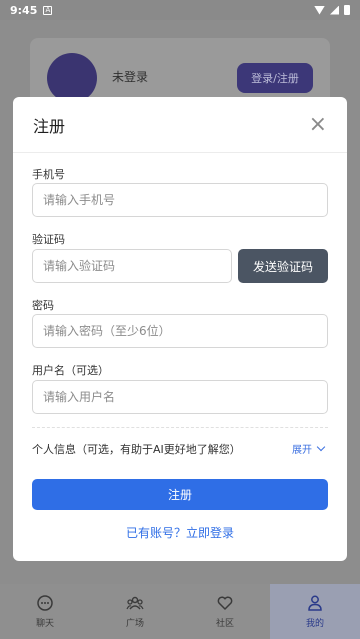 Image resolution: width=360 pixels, height=639 pixels. What do you see at coordinates (315, 603) in the screenshot?
I see `user-icon` at bounding box center [315, 603].